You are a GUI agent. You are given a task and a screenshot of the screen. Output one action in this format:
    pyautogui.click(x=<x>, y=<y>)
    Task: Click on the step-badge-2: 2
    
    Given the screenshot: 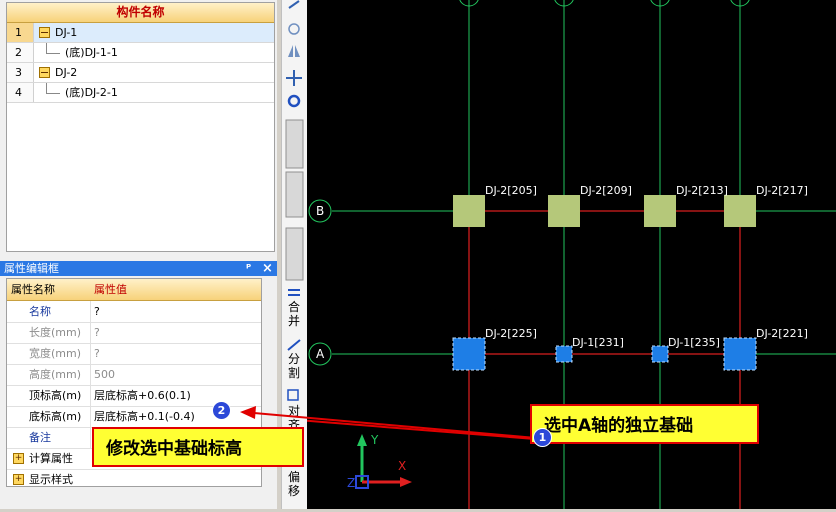 What is the action you would take?
    pyautogui.click(x=221, y=410)
    